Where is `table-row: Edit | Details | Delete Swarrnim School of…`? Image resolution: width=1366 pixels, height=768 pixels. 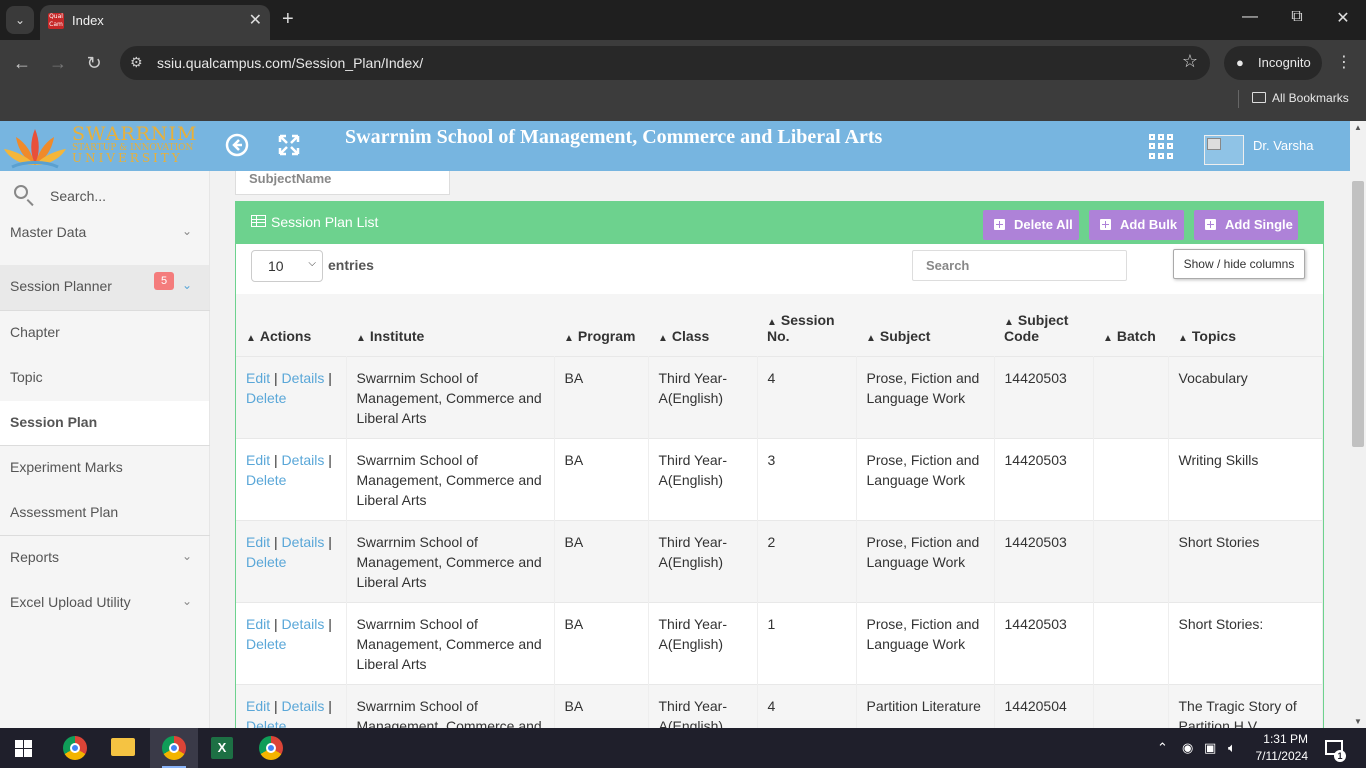
table-row: Edit | Details | Delete Swarrnim School of… is located at coordinates (779, 706).